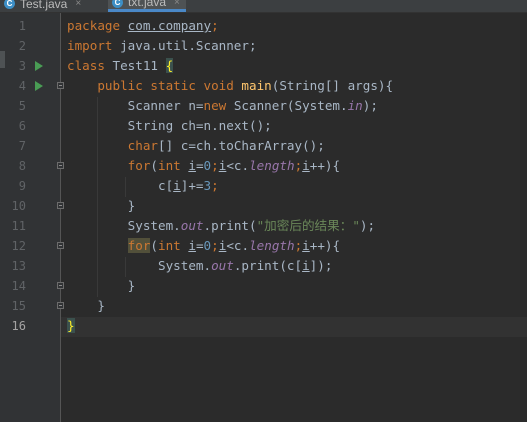 The image size is (527, 422). What do you see at coordinates (245, 85) in the screenshot?
I see `code-line-4: public static void main(String[] args){` at bounding box center [245, 85].